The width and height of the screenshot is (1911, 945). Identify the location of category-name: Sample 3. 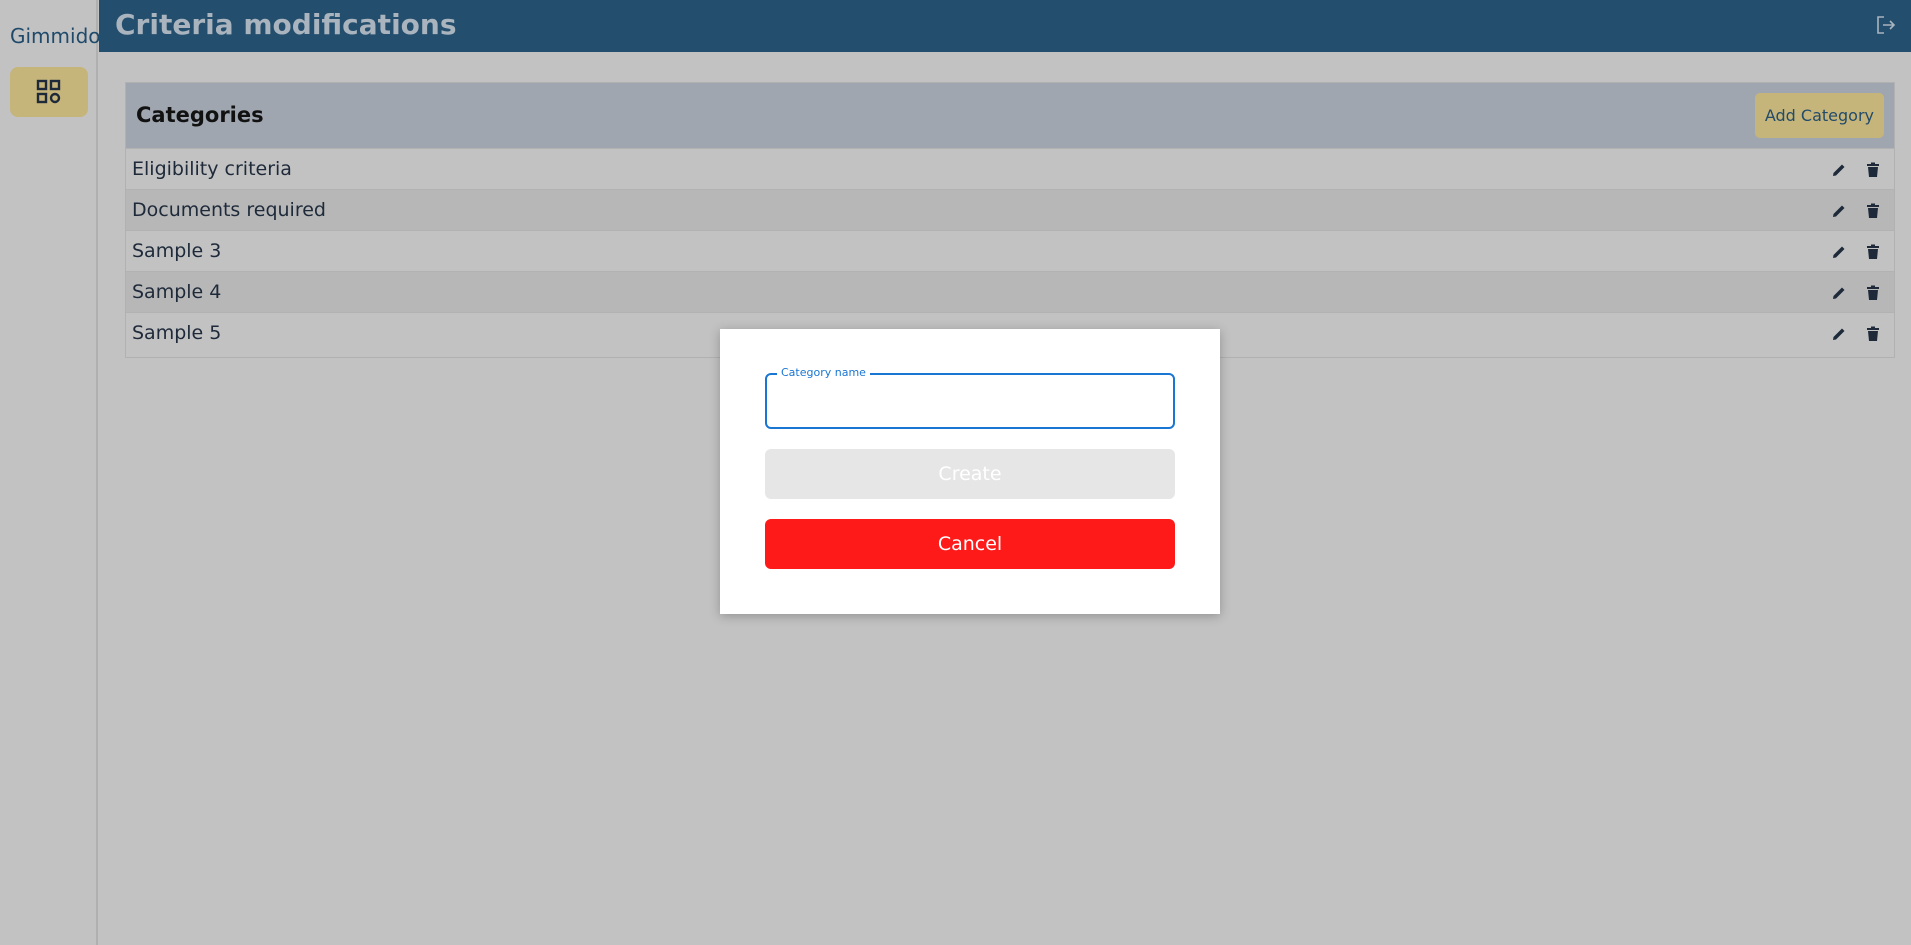
(177, 251).